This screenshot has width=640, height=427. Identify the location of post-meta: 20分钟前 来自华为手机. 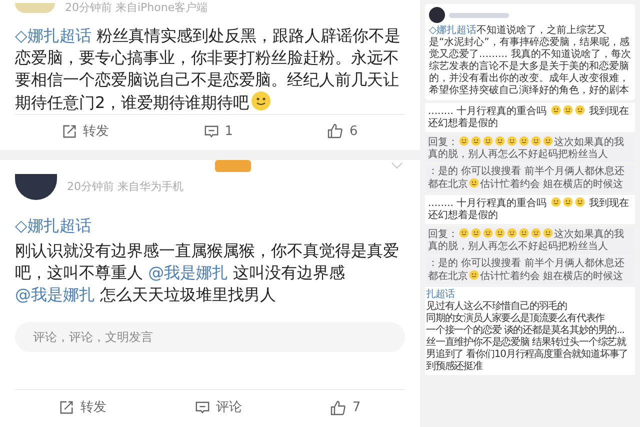
(125, 186).